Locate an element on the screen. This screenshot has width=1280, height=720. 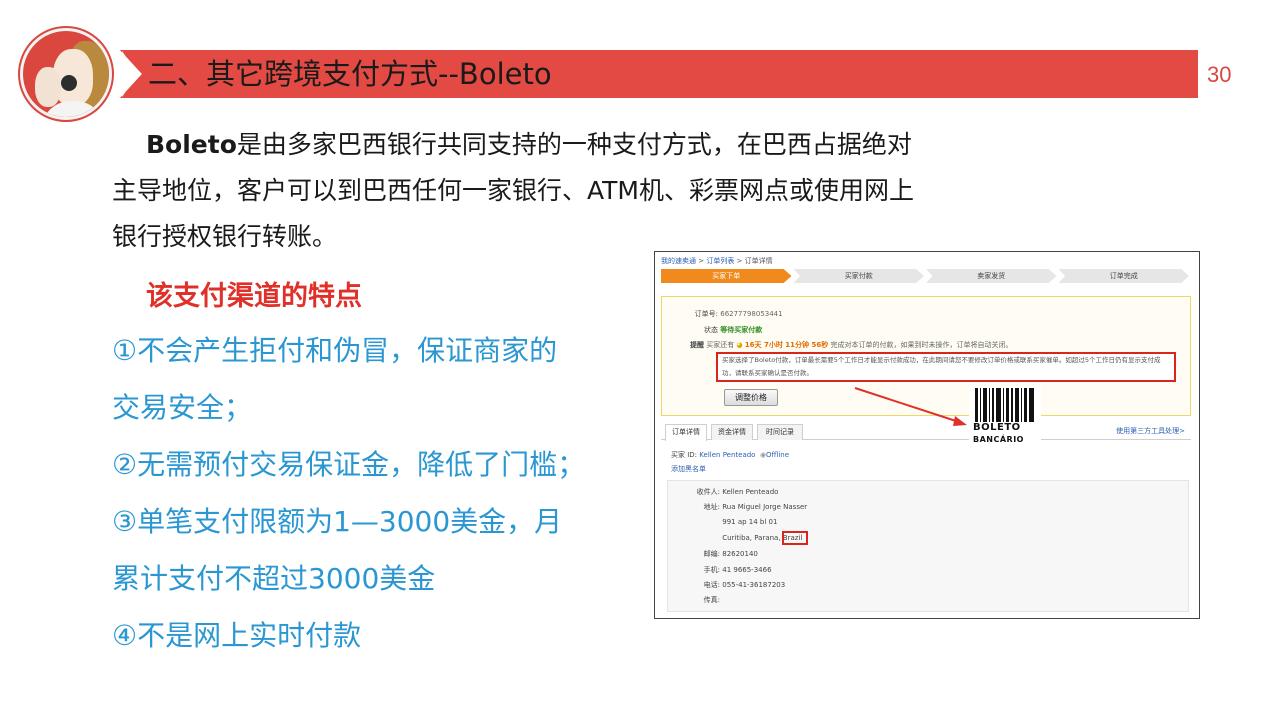
country-highlight-box is located at coordinates (795, 538).